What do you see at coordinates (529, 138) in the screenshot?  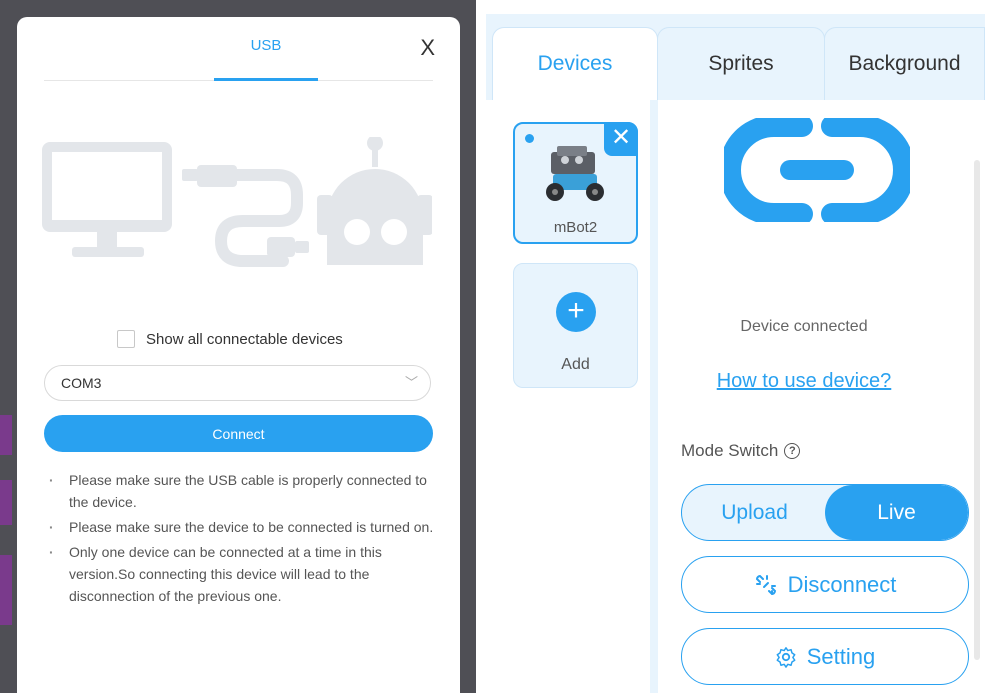 I see `connected-dot` at bounding box center [529, 138].